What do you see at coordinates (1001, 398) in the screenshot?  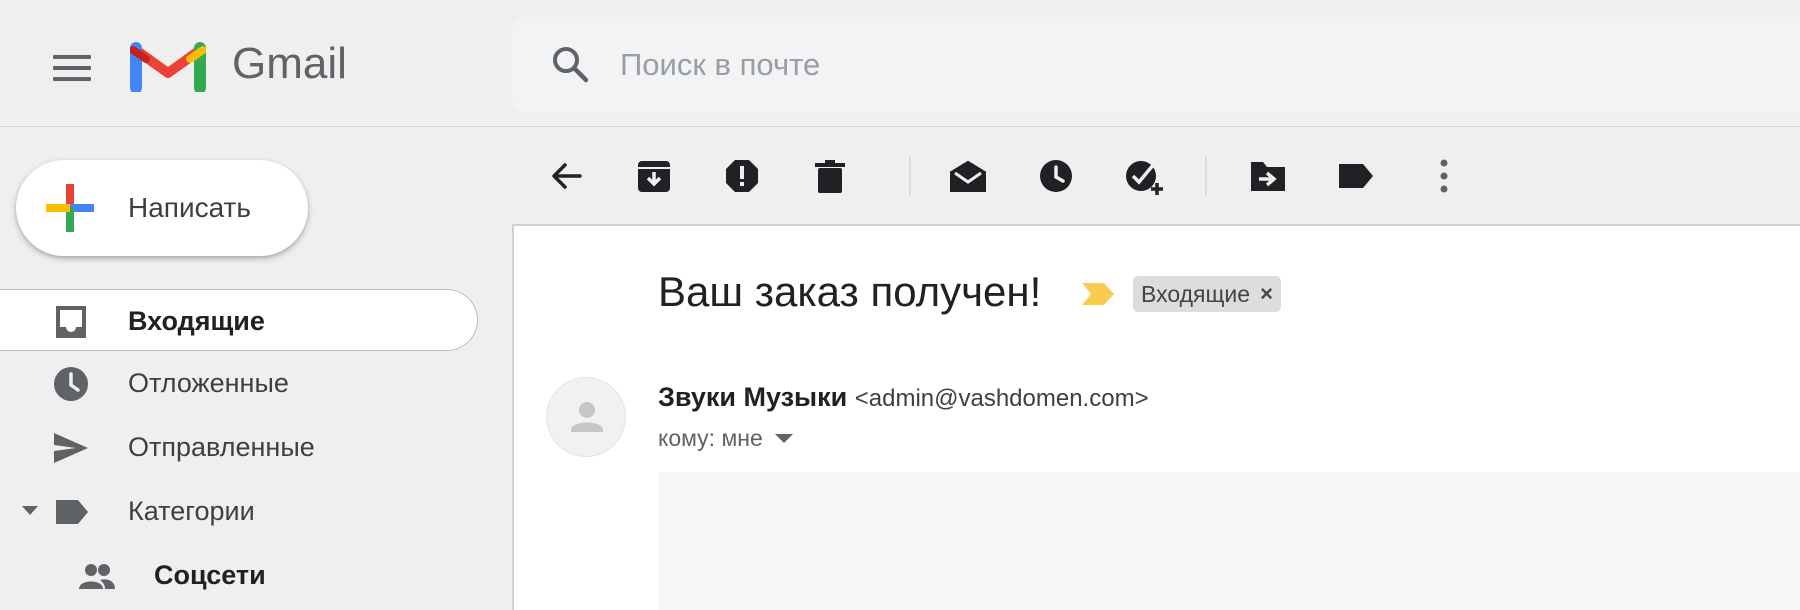 I see `sender-email: <admin@vashdomen.com>` at bounding box center [1001, 398].